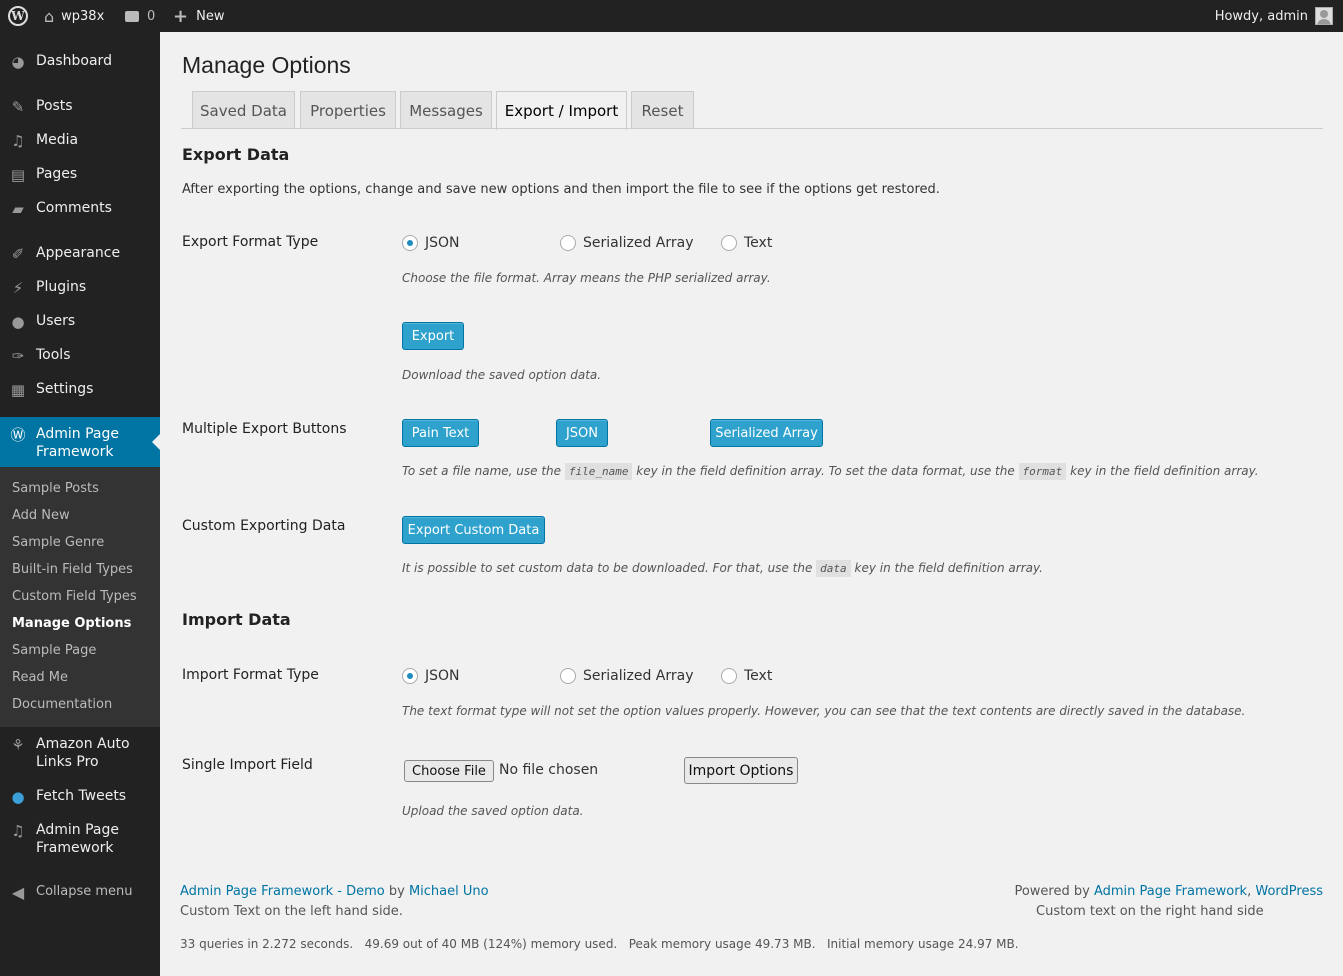 The height and width of the screenshot is (976, 1343). I want to click on menu-label: Admin Page Framework, so click(77, 839).